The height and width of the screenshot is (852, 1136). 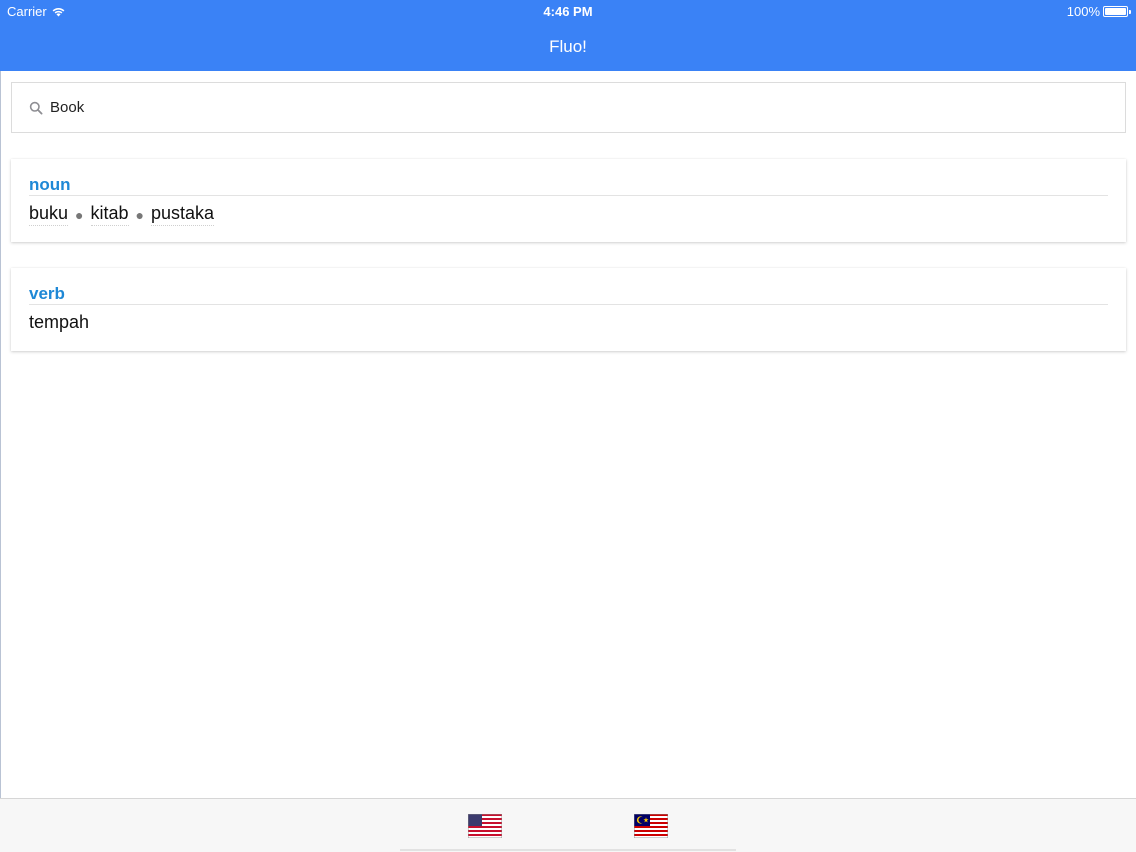 I want to click on part-of-speech-label: noun, so click(x=568, y=177).